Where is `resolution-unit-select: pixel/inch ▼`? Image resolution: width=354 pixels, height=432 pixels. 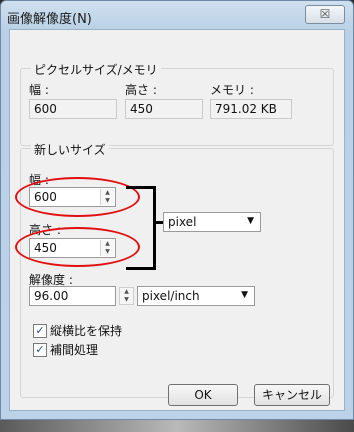
resolution-unit-select: pixel/inch ▼ is located at coordinates (196, 296).